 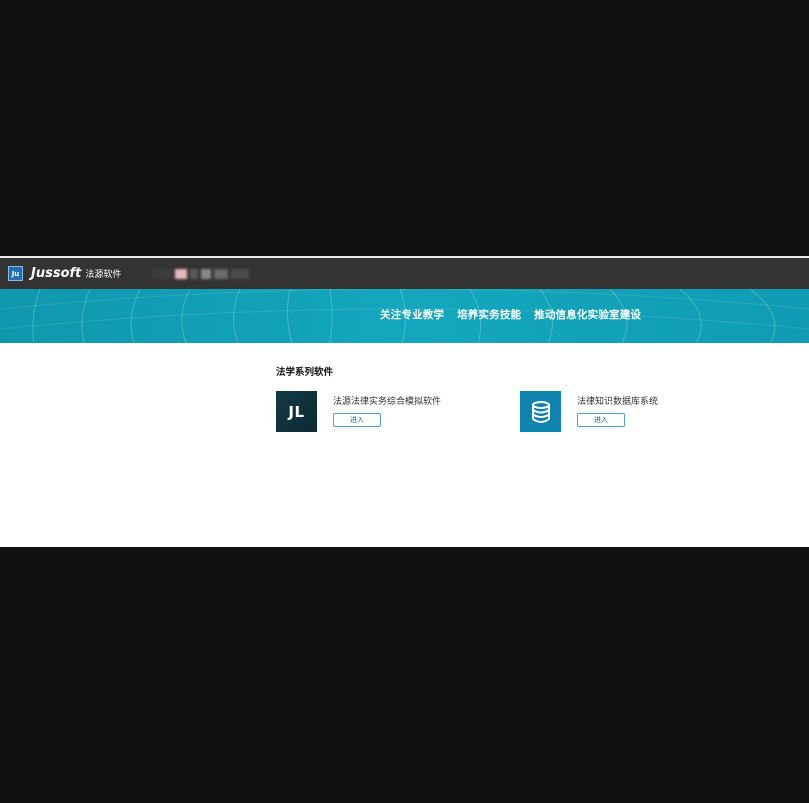 What do you see at coordinates (404, 273) in the screenshot?
I see `top-navigation-bar: Ju Jussoft 法源软件` at bounding box center [404, 273].